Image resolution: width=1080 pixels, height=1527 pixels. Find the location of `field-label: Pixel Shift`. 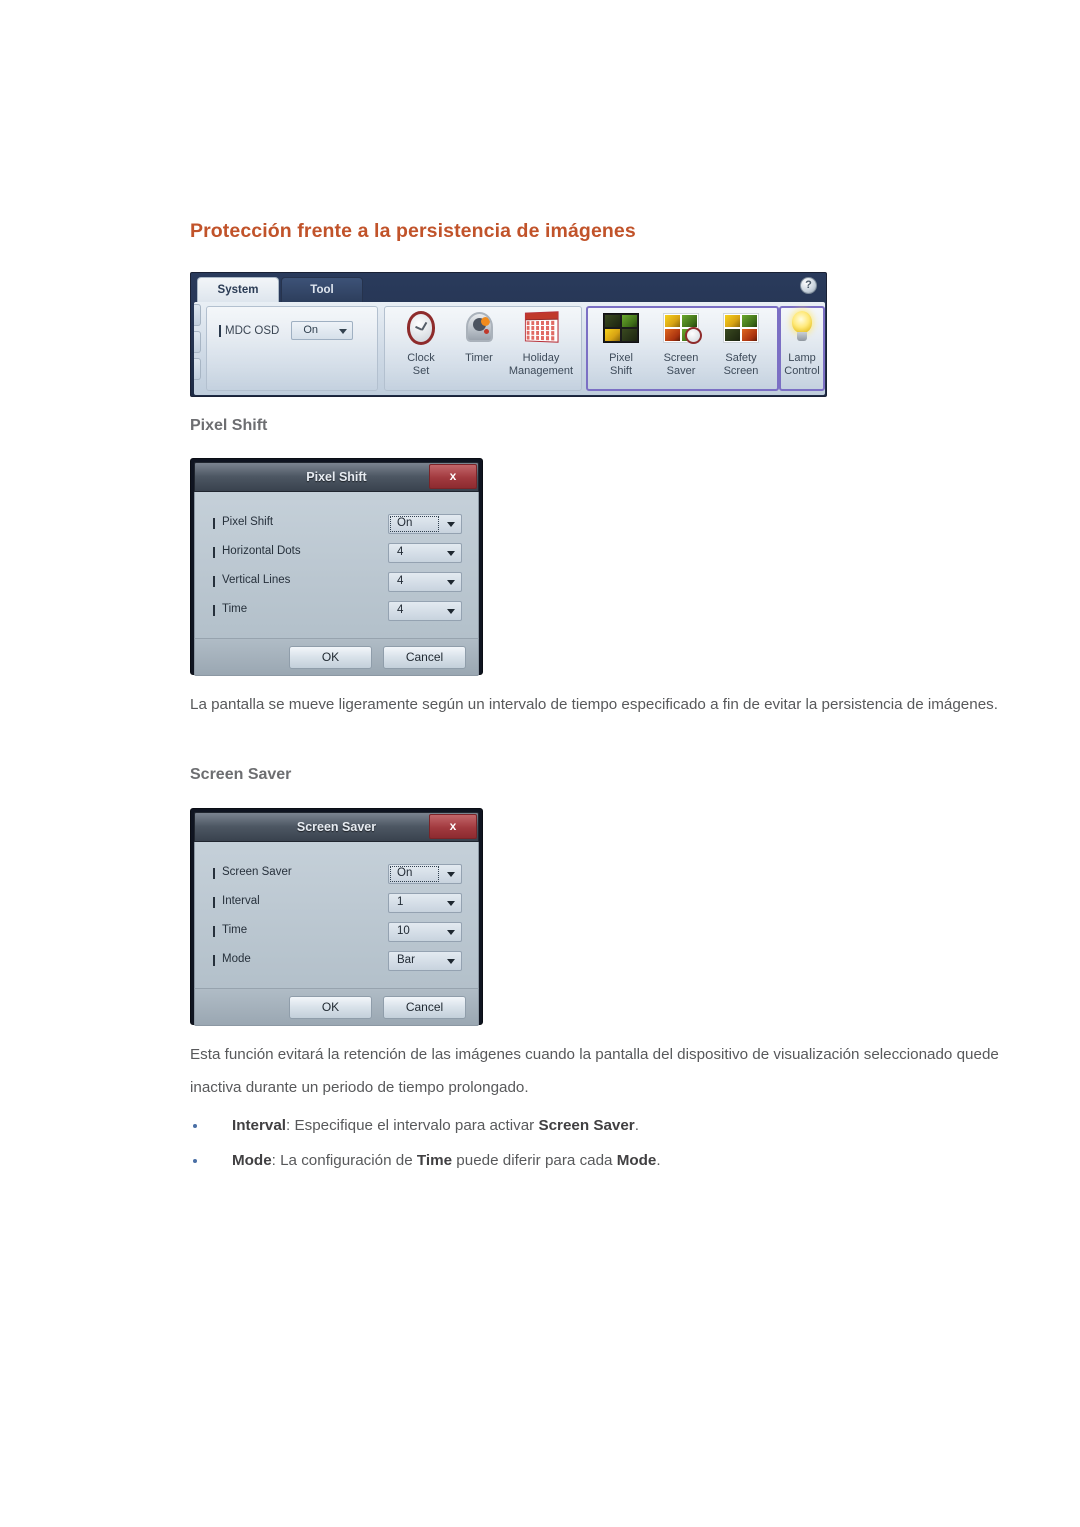

field-label: Pixel Shift is located at coordinates (243, 522).